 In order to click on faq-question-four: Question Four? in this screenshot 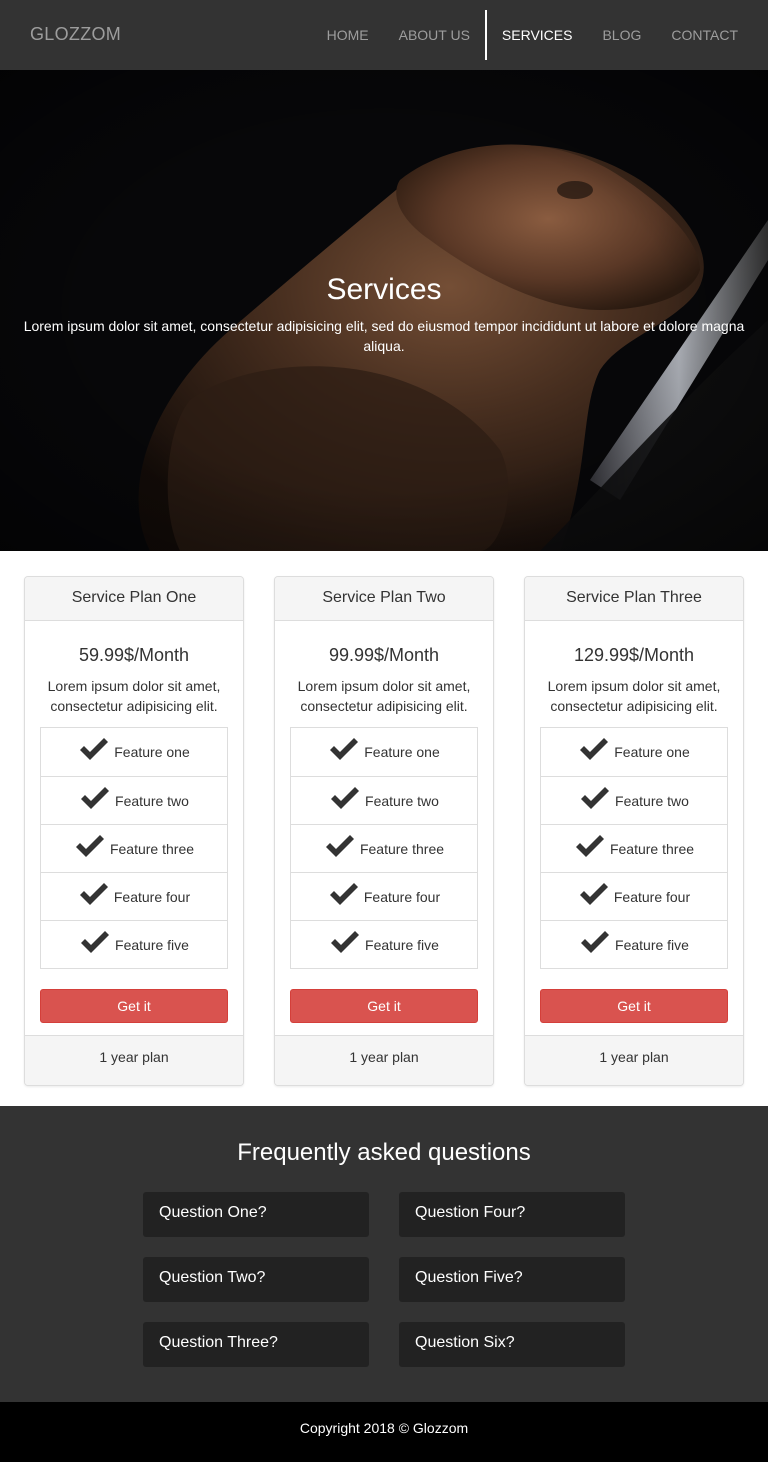, I will do `click(512, 1214)`.